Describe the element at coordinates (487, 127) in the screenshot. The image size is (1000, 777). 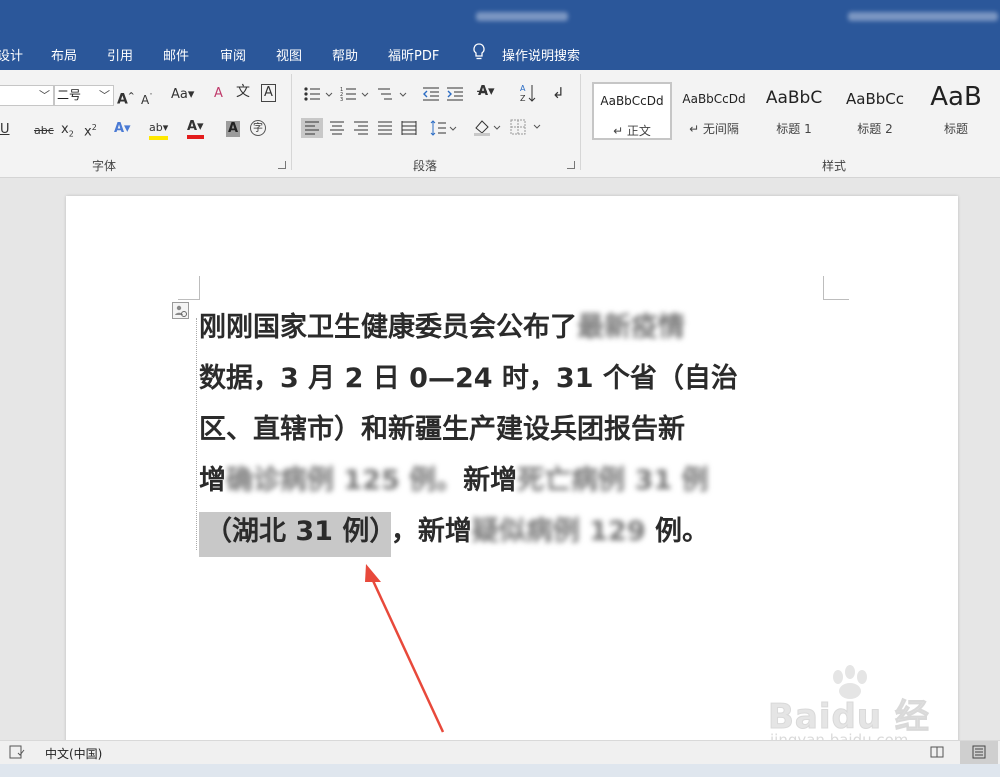
I see `shading-icon` at that location.